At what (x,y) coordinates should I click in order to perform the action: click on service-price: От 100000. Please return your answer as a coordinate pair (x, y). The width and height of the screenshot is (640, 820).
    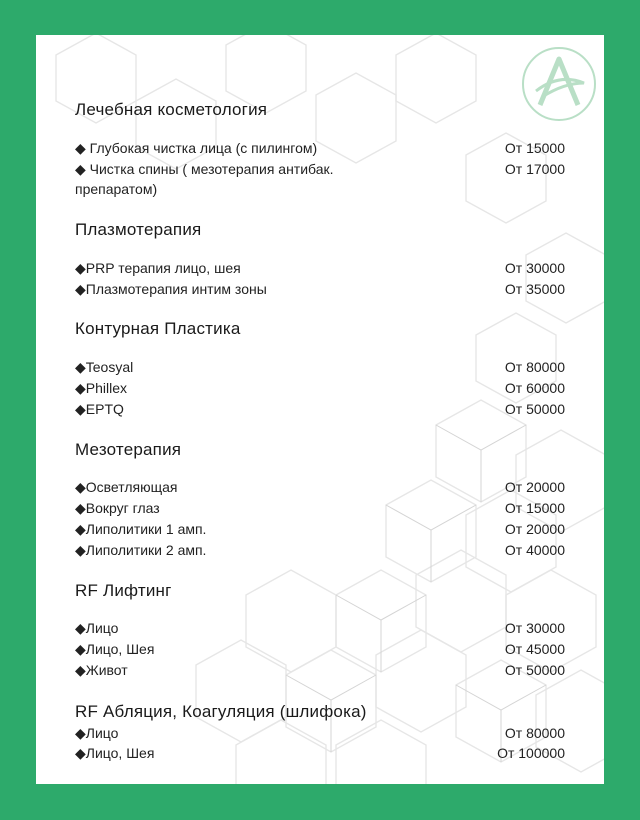
    Looking at the image, I should click on (531, 753).